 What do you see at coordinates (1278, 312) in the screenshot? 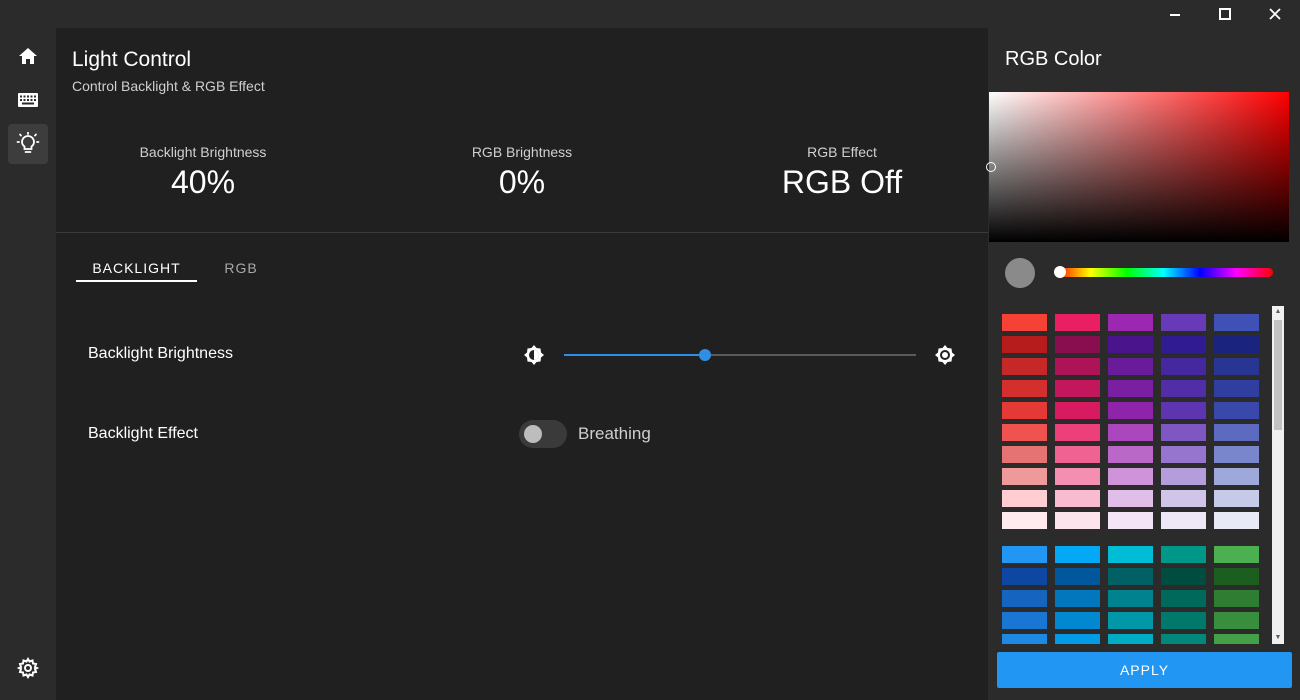
I see `scroll-up-icon: ▲` at bounding box center [1278, 312].